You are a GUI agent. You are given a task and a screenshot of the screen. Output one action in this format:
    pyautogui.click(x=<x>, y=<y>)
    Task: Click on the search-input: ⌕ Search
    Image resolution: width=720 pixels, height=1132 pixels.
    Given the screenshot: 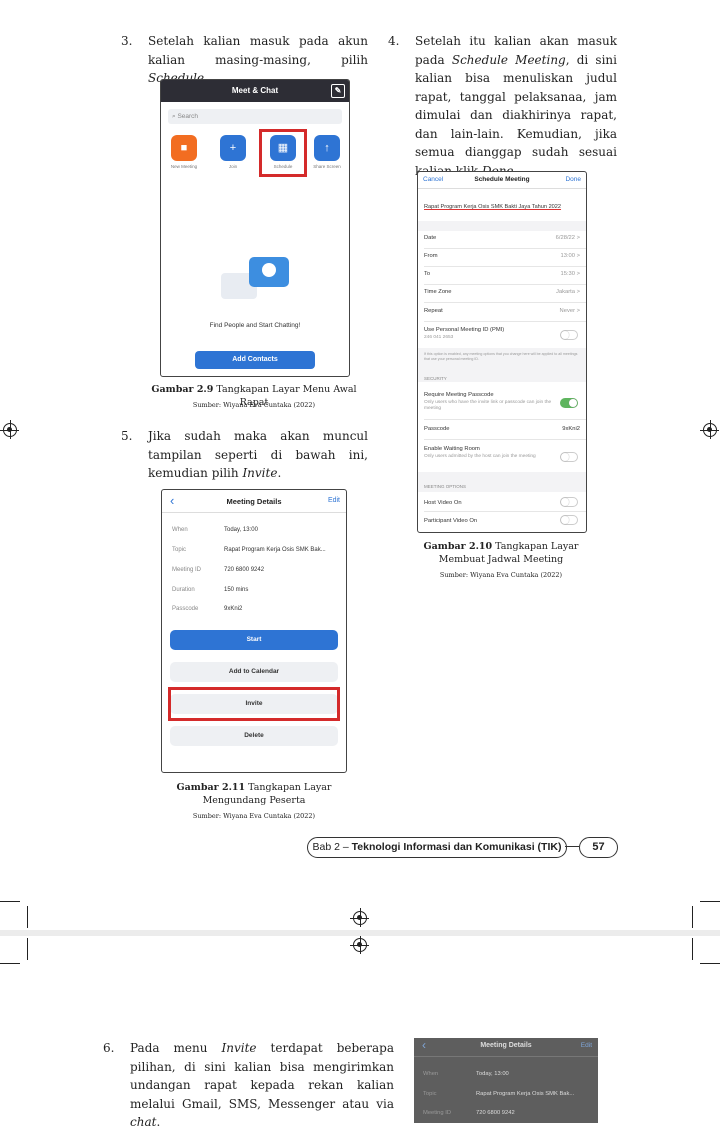 What is the action you would take?
    pyautogui.click(x=255, y=116)
    